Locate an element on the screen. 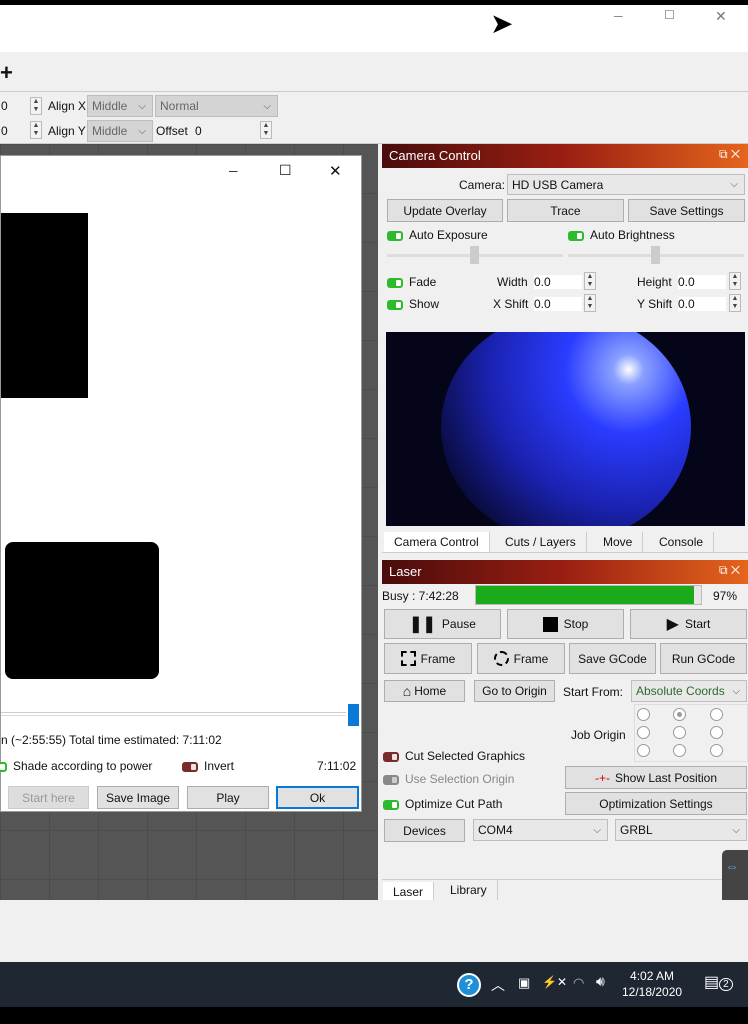  width-spinner: ▲ ▼ is located at coordinates (590, 281).